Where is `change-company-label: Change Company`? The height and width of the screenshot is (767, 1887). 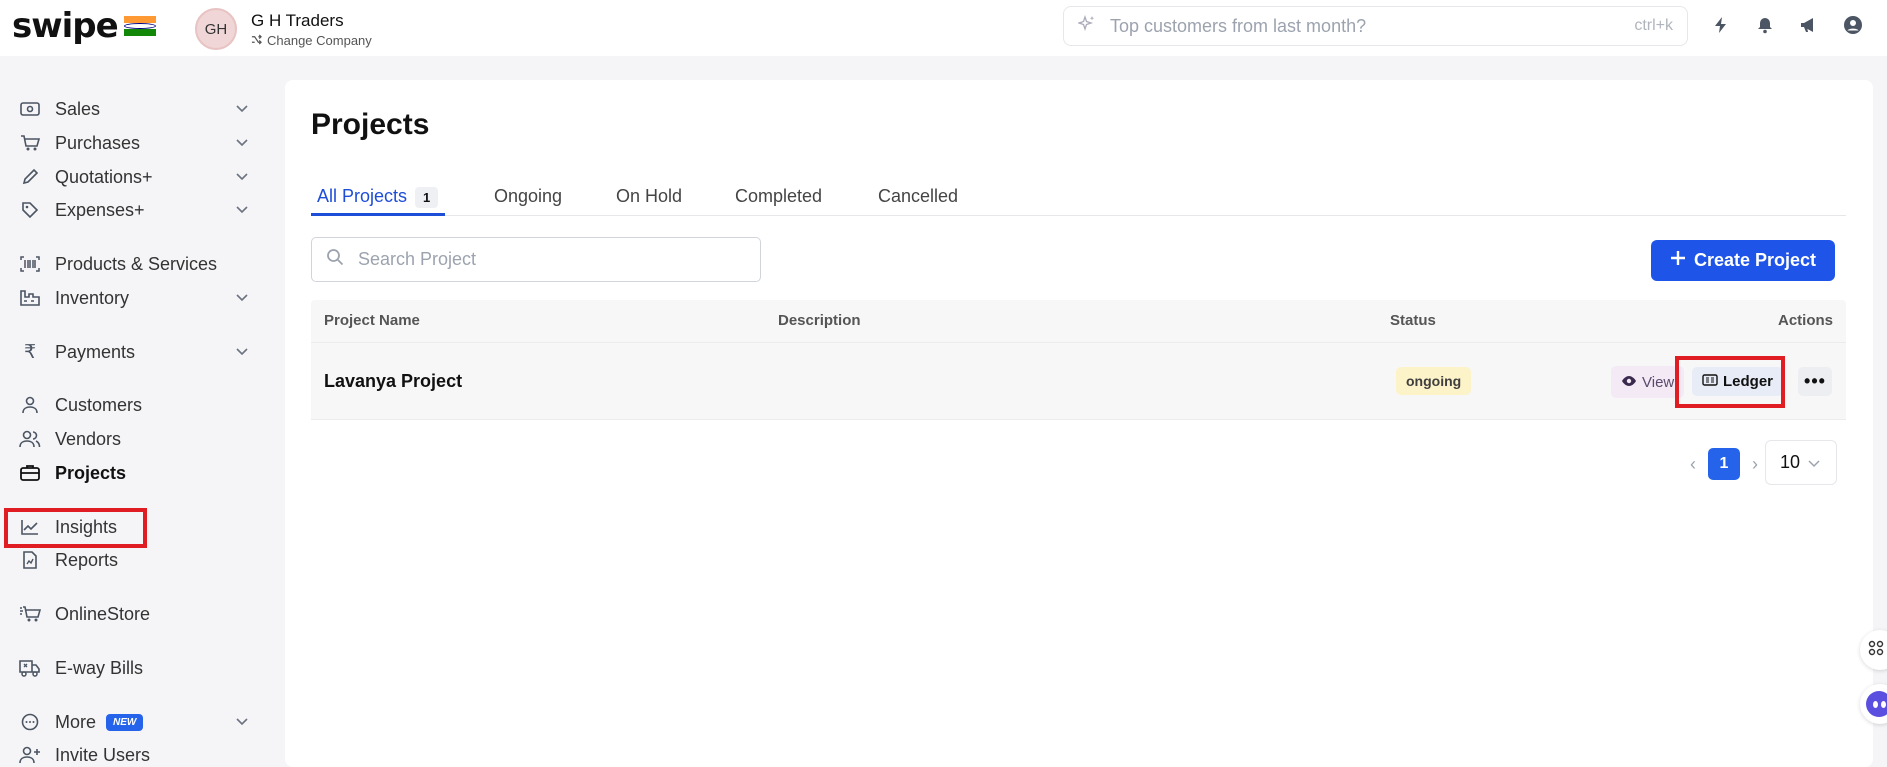
change-company-label: Change Company is located at coordinates (319, 40).